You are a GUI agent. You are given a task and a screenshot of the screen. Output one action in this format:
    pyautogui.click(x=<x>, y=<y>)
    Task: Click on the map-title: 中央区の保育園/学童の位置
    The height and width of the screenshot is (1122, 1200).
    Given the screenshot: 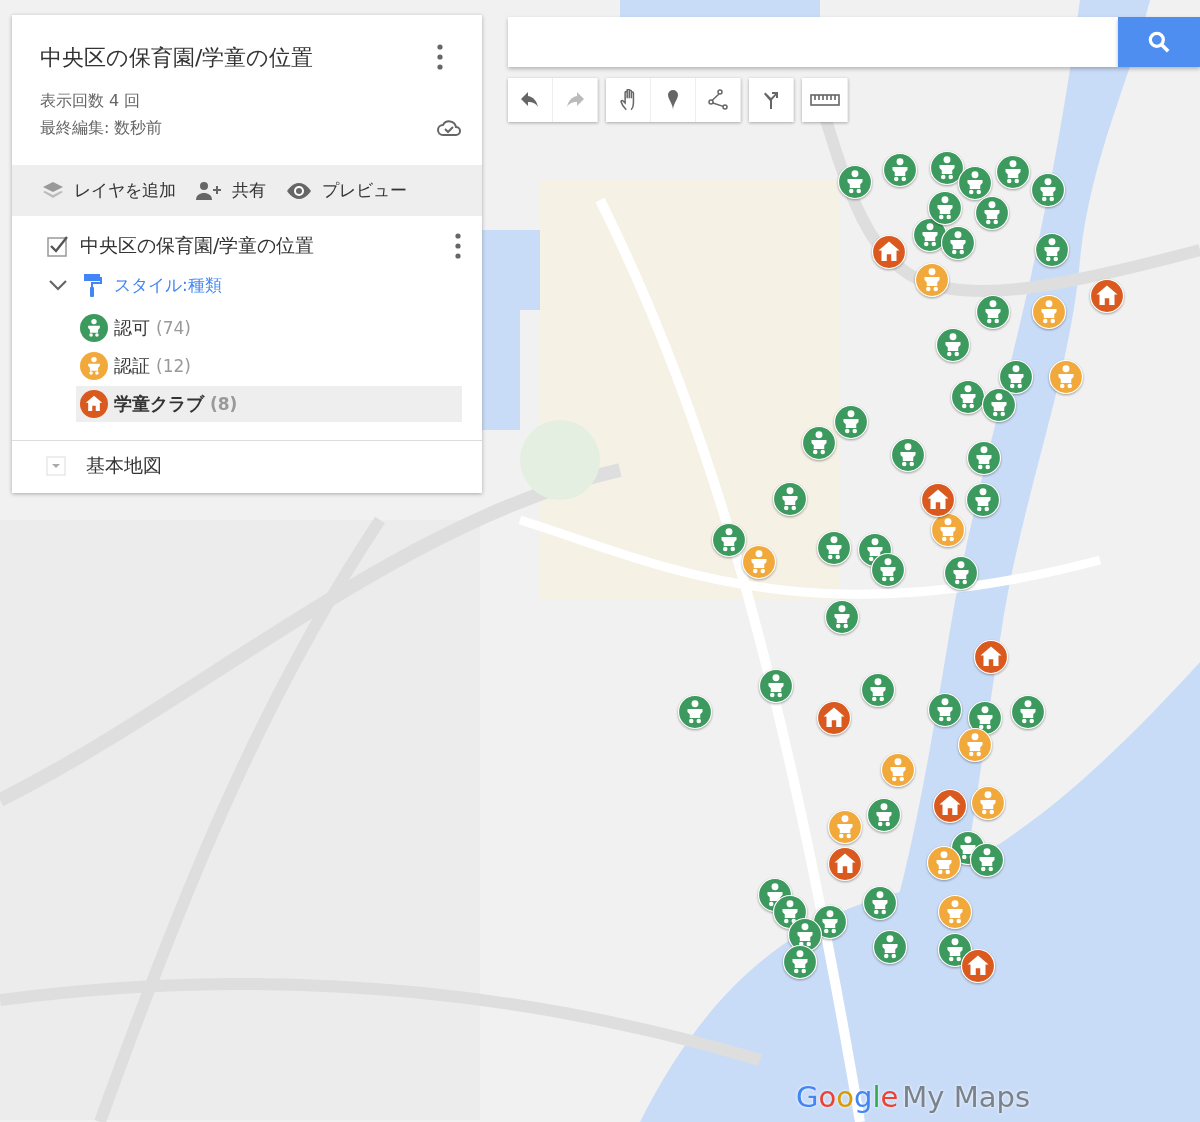 What is the action you would take?
    pyautogui.click(x=177, y=58)
    